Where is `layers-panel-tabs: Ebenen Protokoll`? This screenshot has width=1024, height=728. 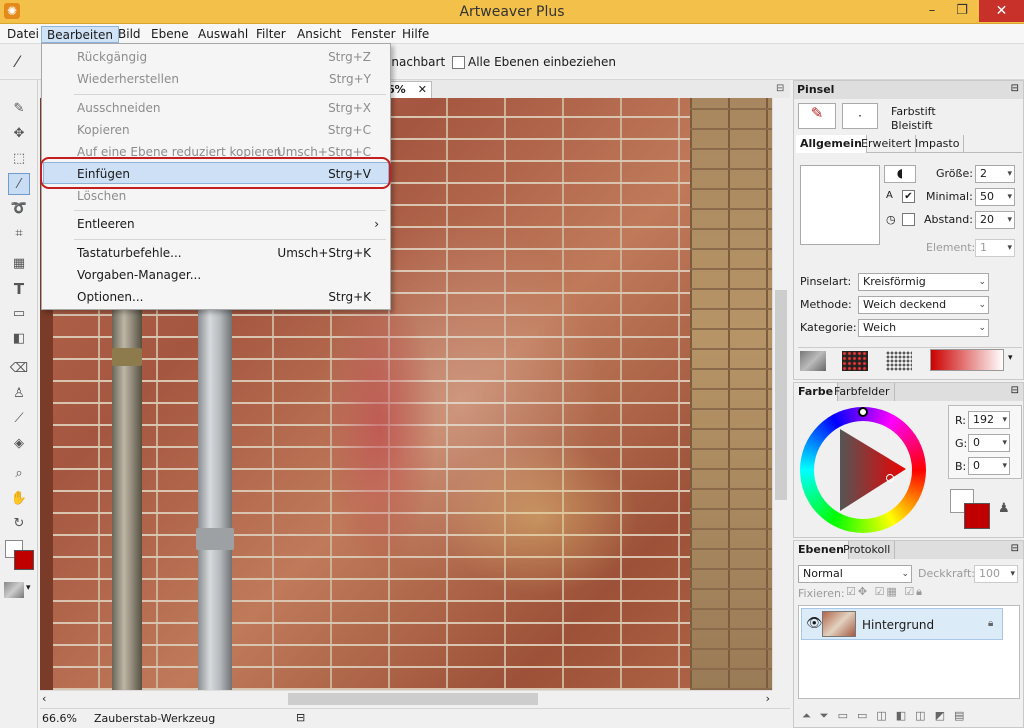 layers-panel-tabs: Ebenen Protokoll is located at coordinates (908, 550).